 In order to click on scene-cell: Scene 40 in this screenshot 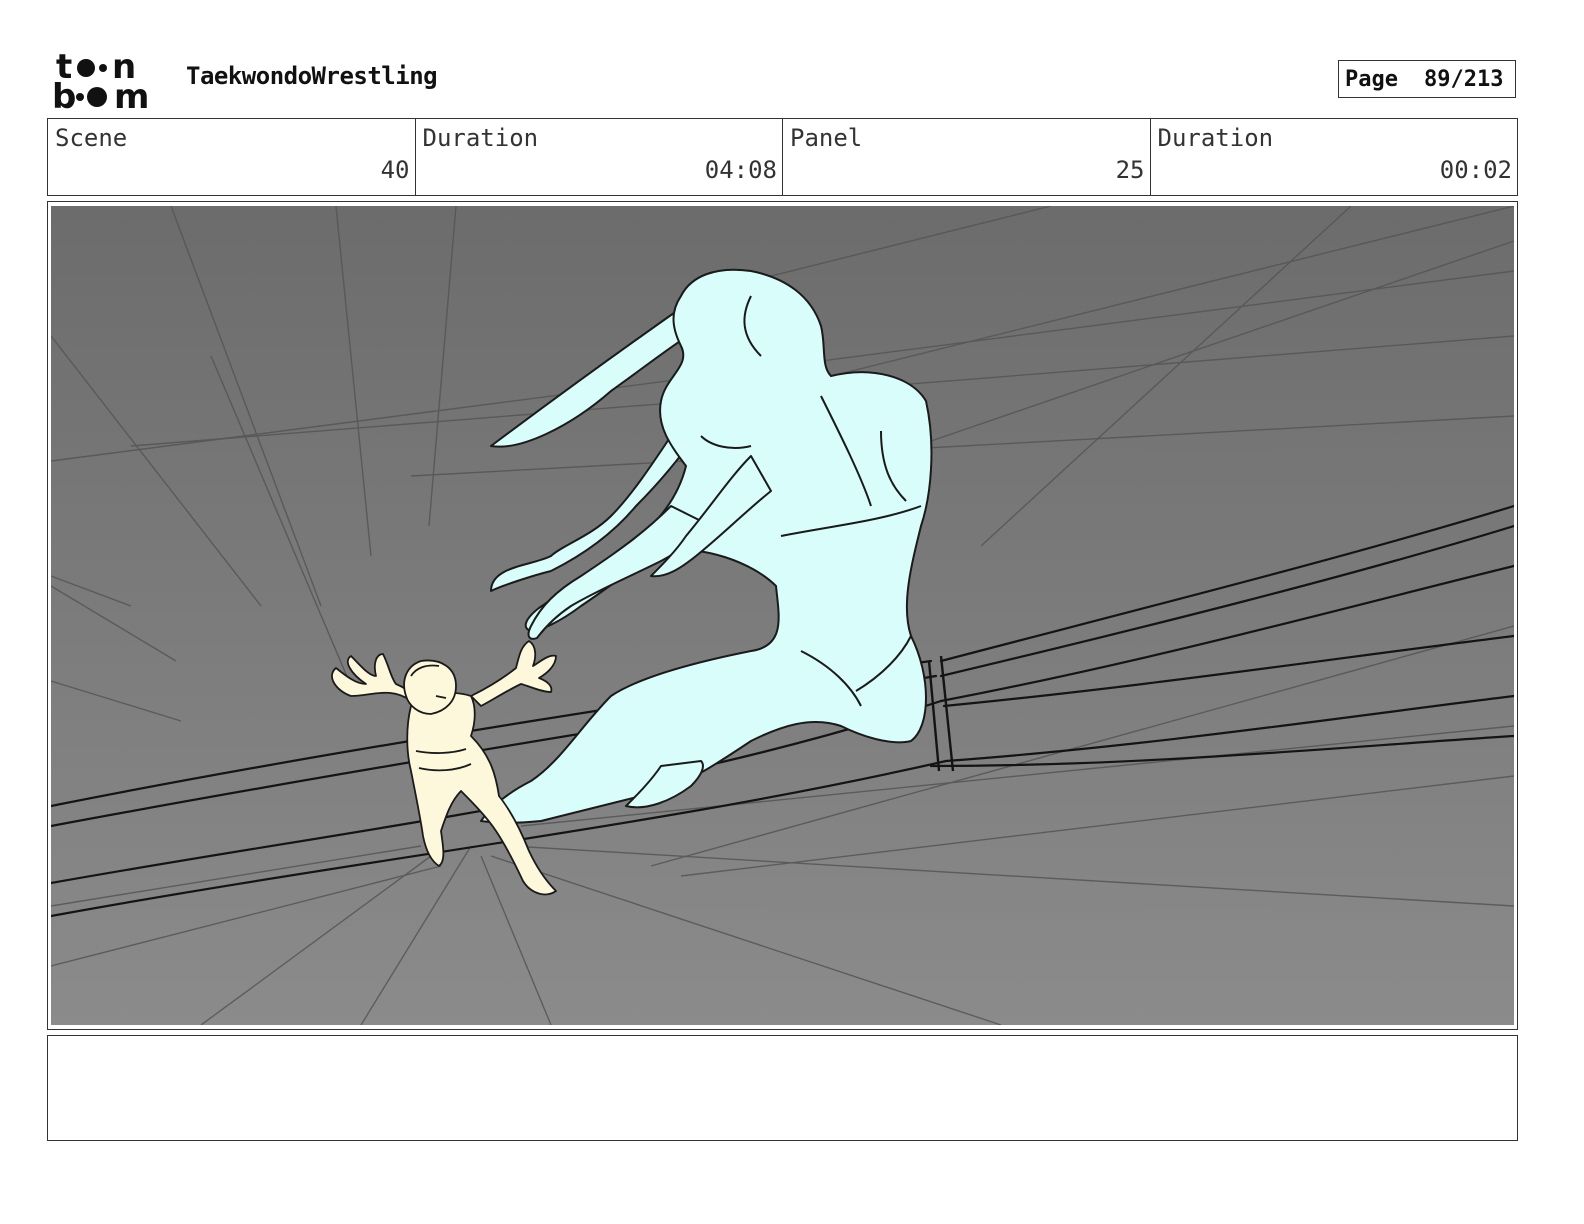, I will do `click(232, 157)`.